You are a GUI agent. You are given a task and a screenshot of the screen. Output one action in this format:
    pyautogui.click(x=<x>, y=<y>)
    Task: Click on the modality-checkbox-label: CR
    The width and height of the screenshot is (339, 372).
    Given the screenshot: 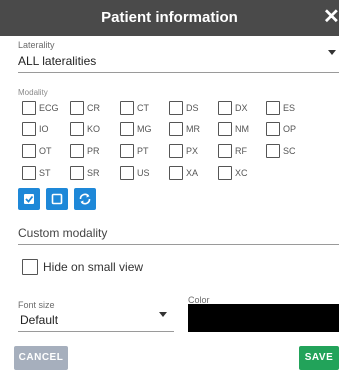 What is the action you would take?
    pyautogui.click(x=93, y=108)
    